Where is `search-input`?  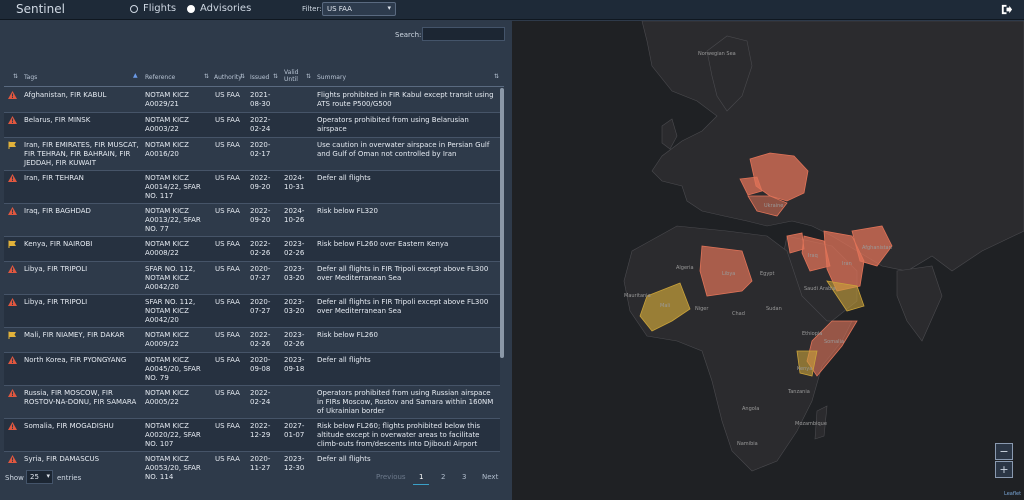 search-input is located at coordinates (463, 34).